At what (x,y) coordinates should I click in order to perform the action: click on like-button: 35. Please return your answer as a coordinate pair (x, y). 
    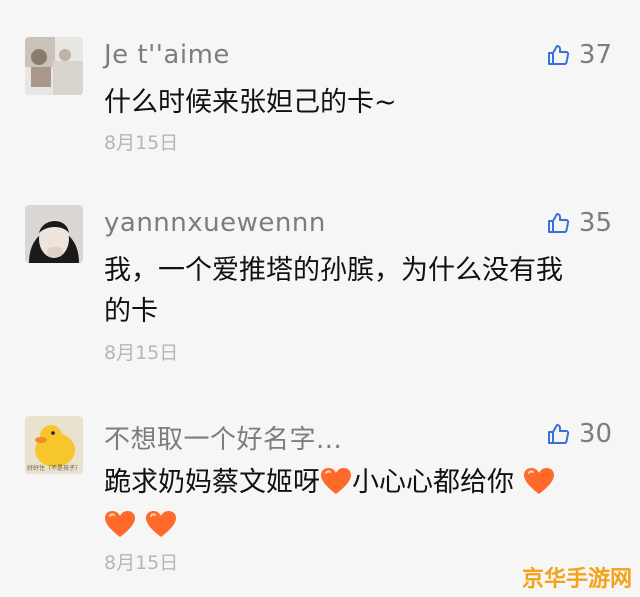
    Looking at the image, I should click on (579, 223).